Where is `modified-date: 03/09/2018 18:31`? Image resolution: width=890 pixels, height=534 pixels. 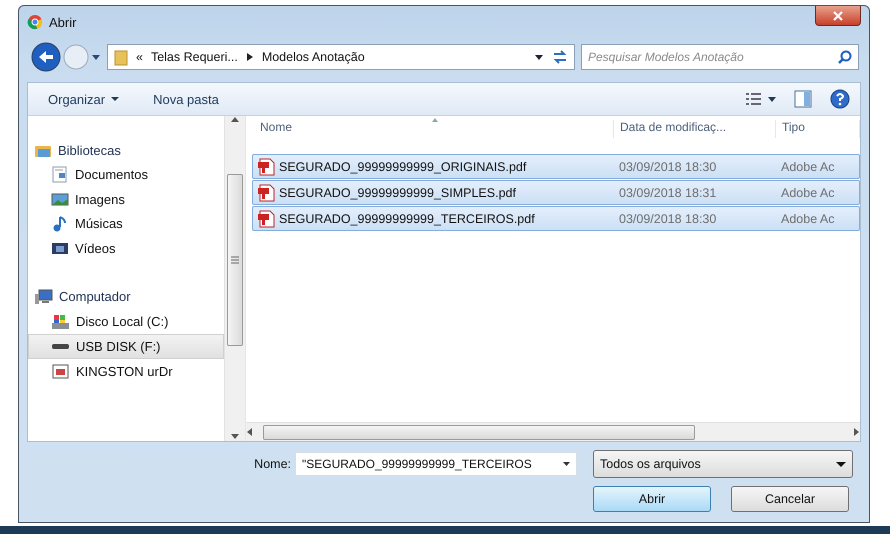 modified-date: 03/09/2018 18:31 is located at coordinates (668, 193).